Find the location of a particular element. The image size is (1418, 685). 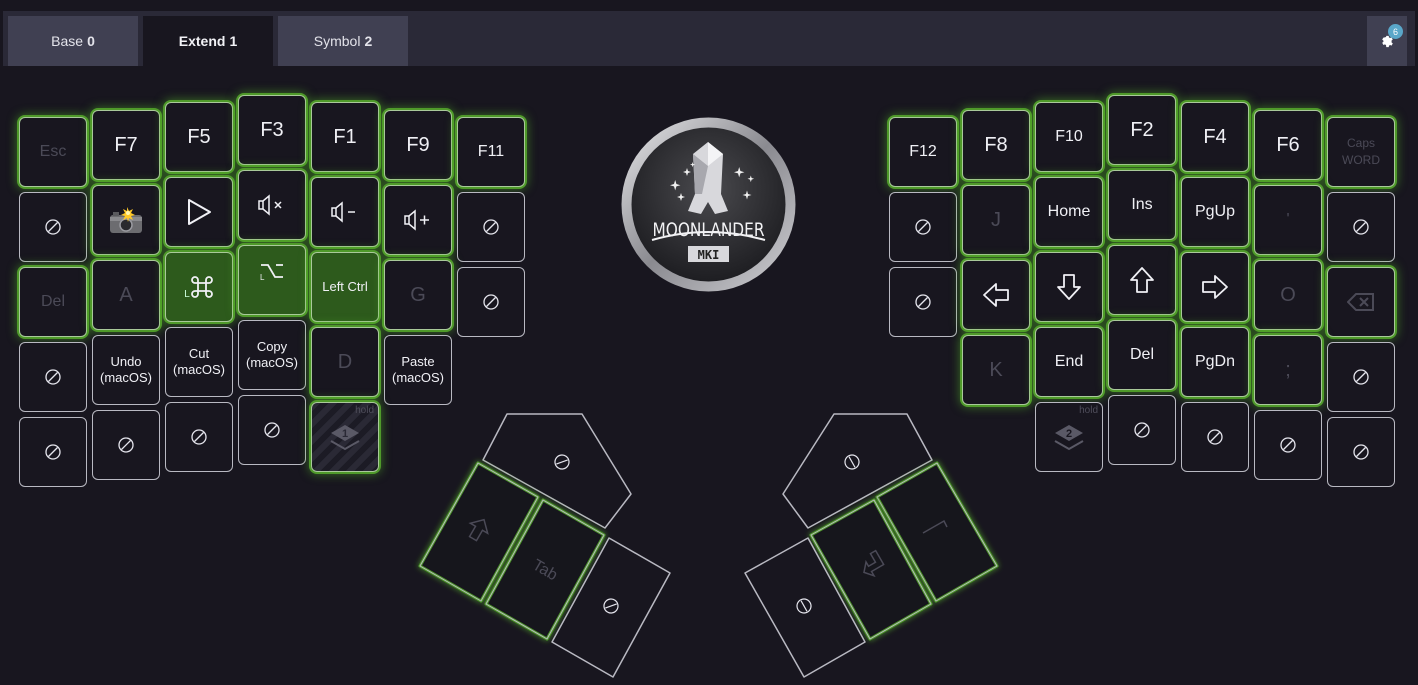

key-home: Home is located at coordinates (1069, 212).